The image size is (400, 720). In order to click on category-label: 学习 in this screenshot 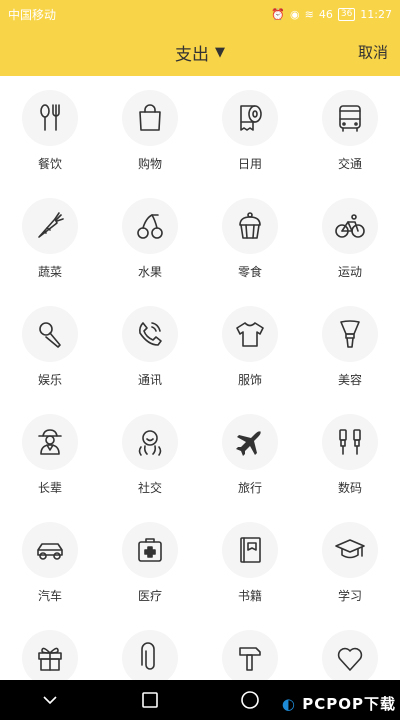, I will do `click(349, 596)`.